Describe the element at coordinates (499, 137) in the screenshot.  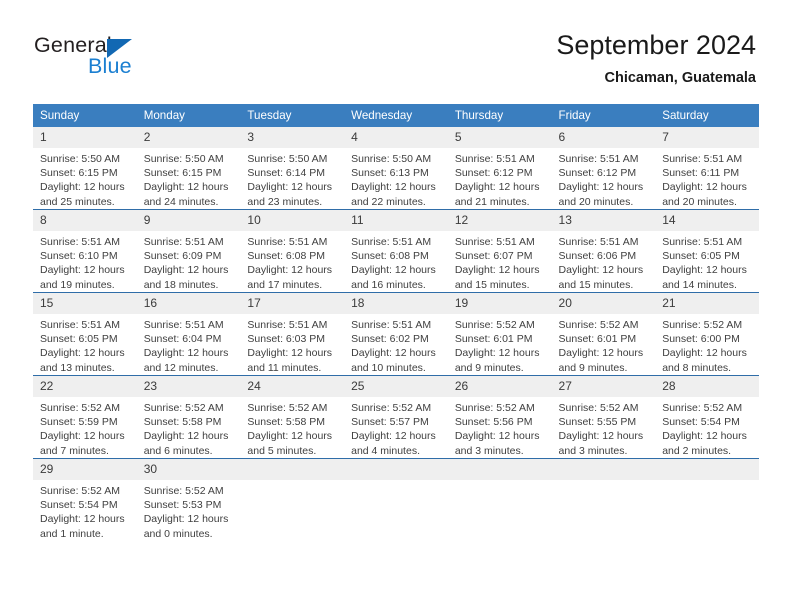
I see `day-number: 5` at that location.